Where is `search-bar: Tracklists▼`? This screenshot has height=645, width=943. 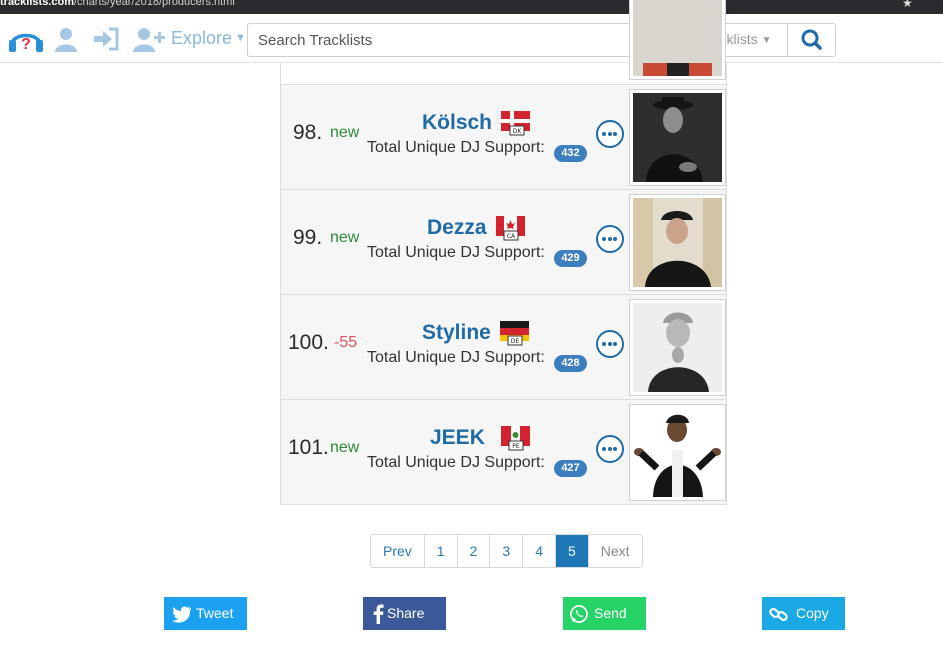
search-bar: Tracklists▼ is located at coordinates (541, 40).